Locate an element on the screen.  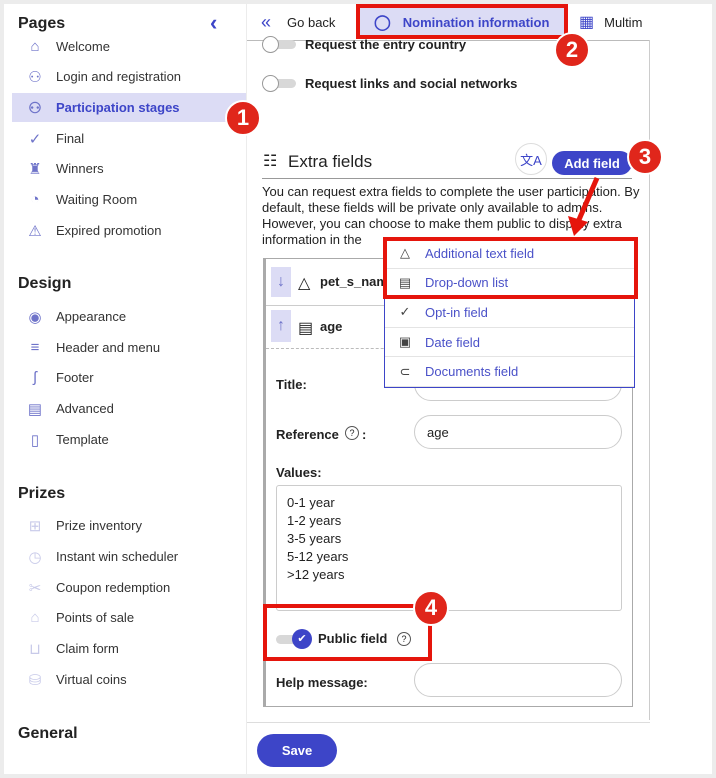
annotation-badge: 2 is located at coordinates (572, 50).